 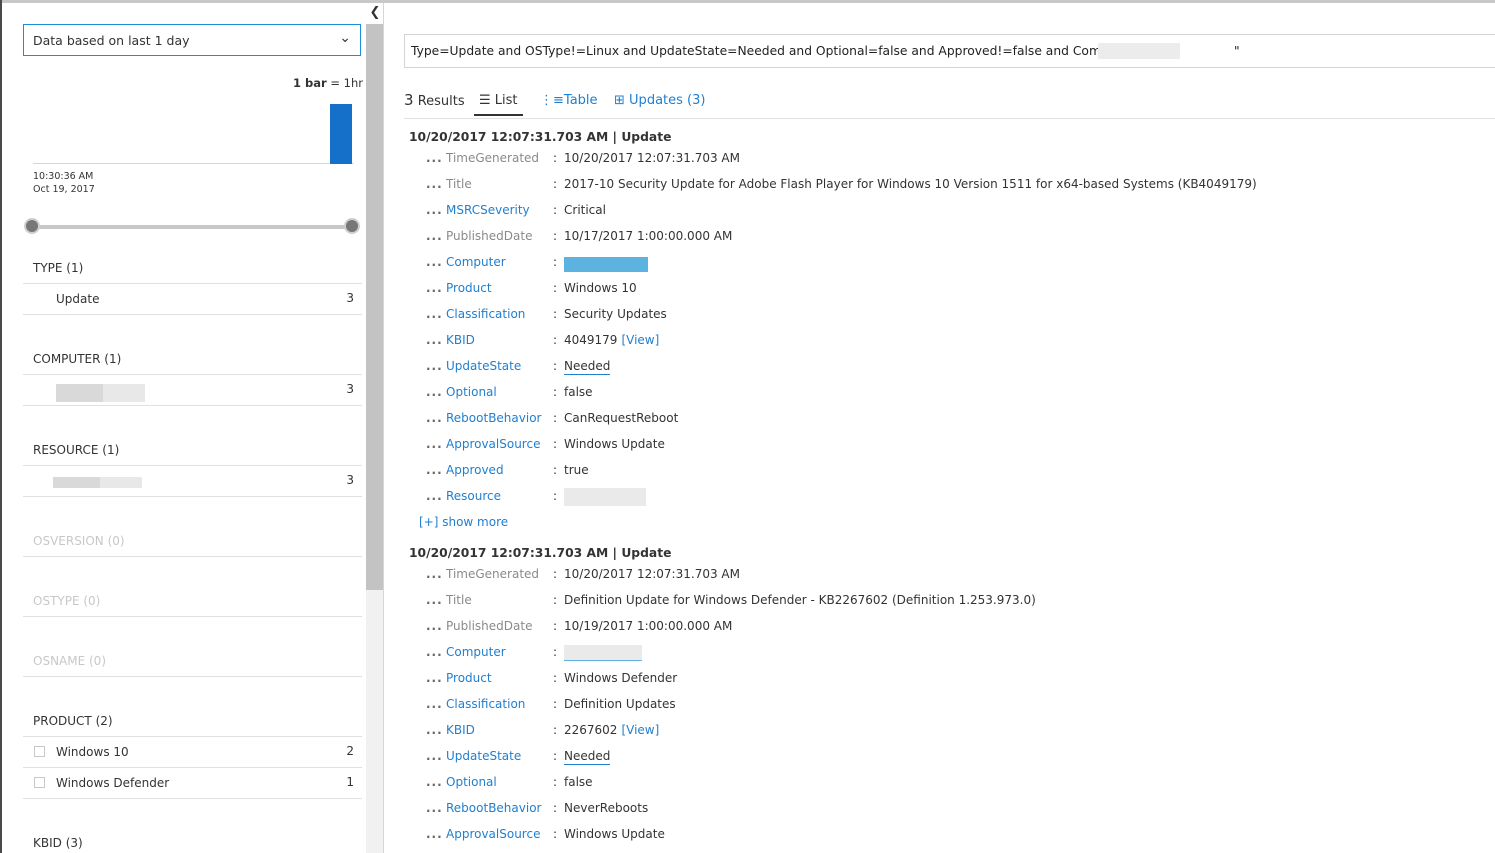 I want to click on facet-row-count: 2, so click(x=350, y=751).